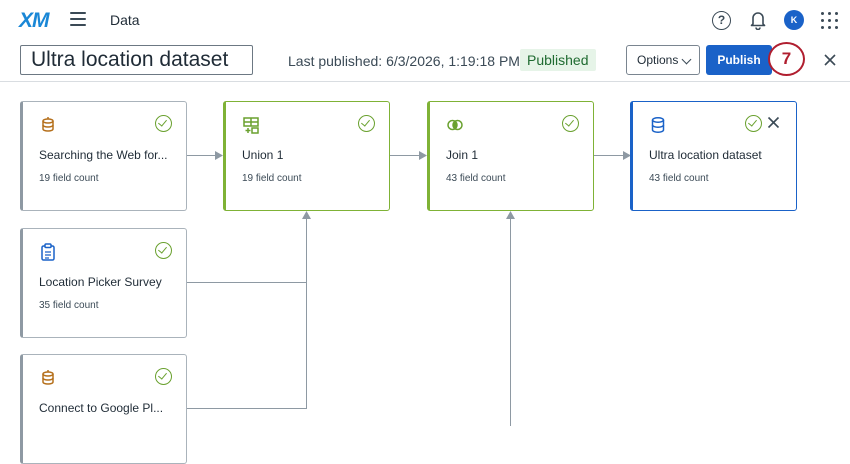  Describe the element at coordinates (462, 155) in the screenshot. I see `node-title: Join 1` at that location.